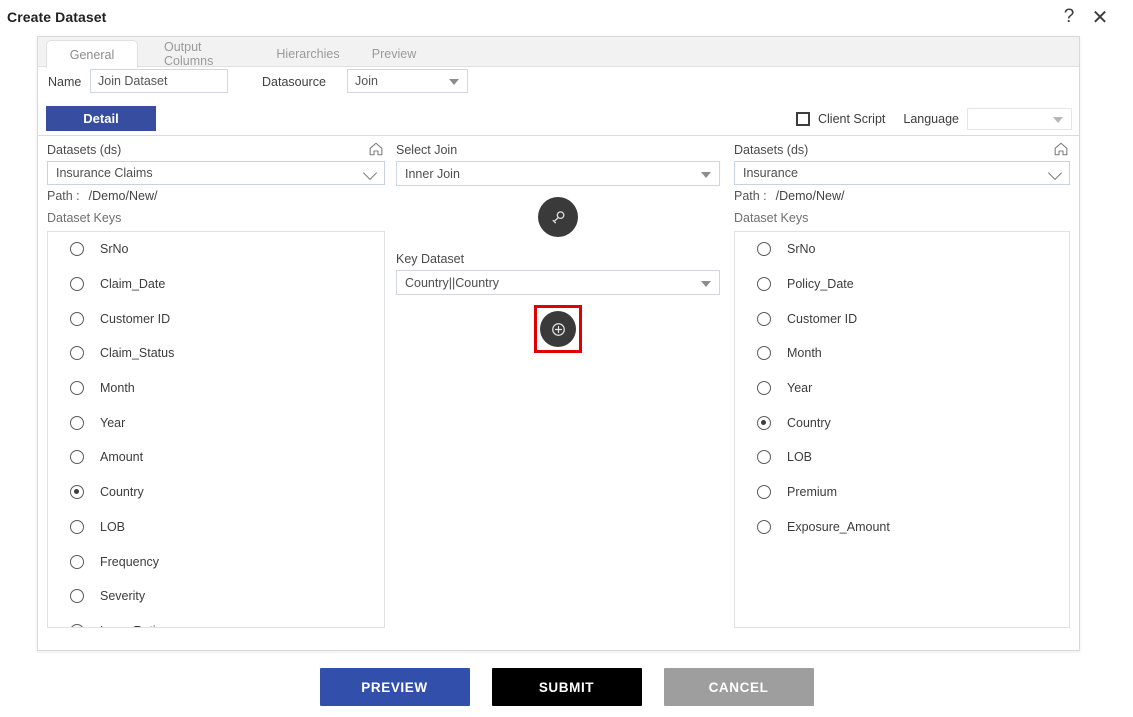  Describe the element at coordinates (205, 54) in the screenshot. I see `tab-output-columns: Output Columns` at that location.